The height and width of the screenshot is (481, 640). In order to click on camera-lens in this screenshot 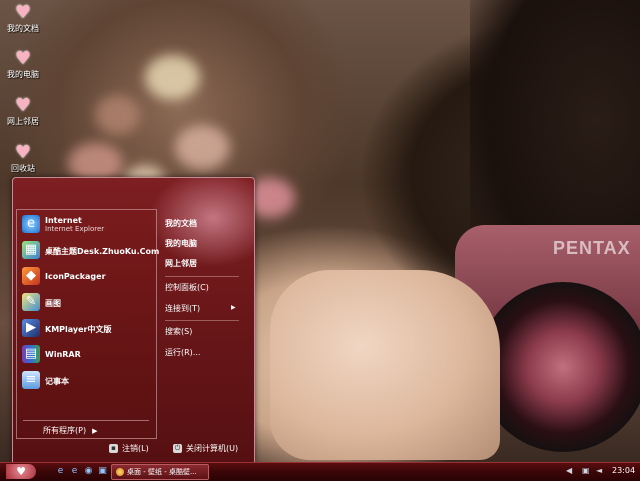, I will do `click(559, 367)`.